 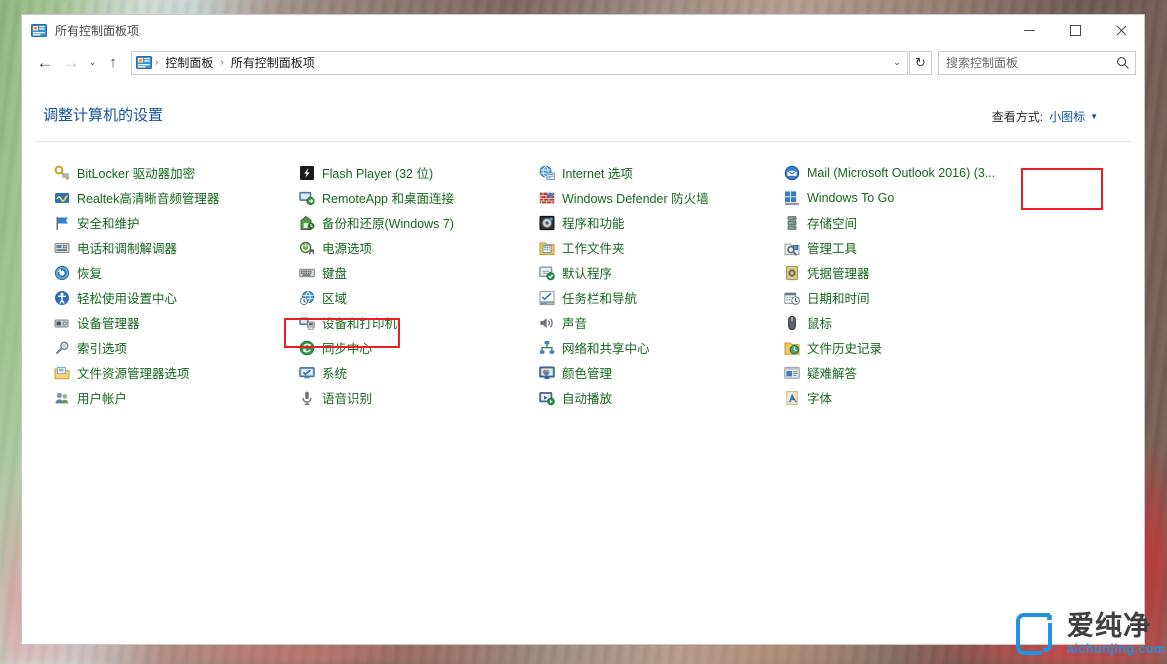 What do you see at coordinates (1075, 31) in the screenshot?
I see `maximize-button` at bounding box center [1075, 31].